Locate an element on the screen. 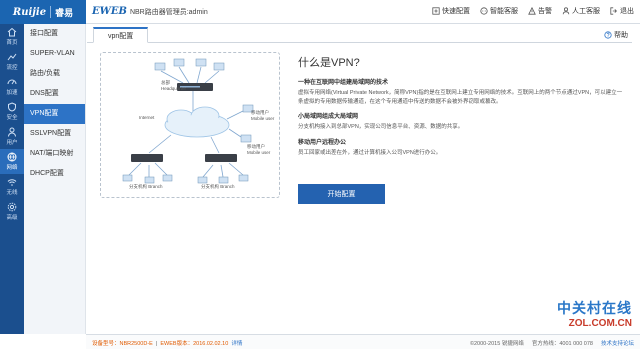  rail-item-home: 首页 is located at coordinates (12, 36).